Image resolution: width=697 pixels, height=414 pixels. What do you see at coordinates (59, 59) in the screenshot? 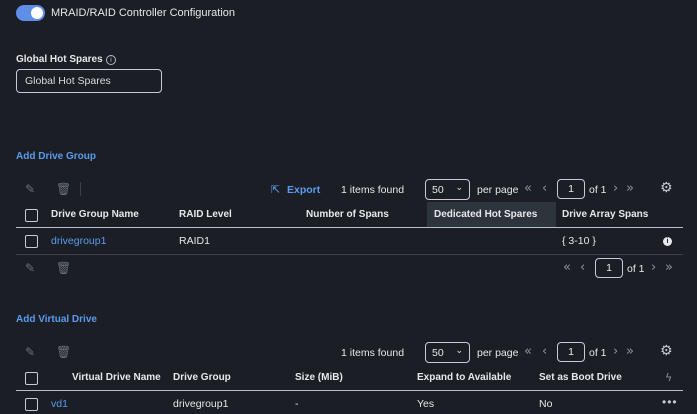
I see `global-hot-spares-label: Global Hot Spares` at bounding box center [59, 59].